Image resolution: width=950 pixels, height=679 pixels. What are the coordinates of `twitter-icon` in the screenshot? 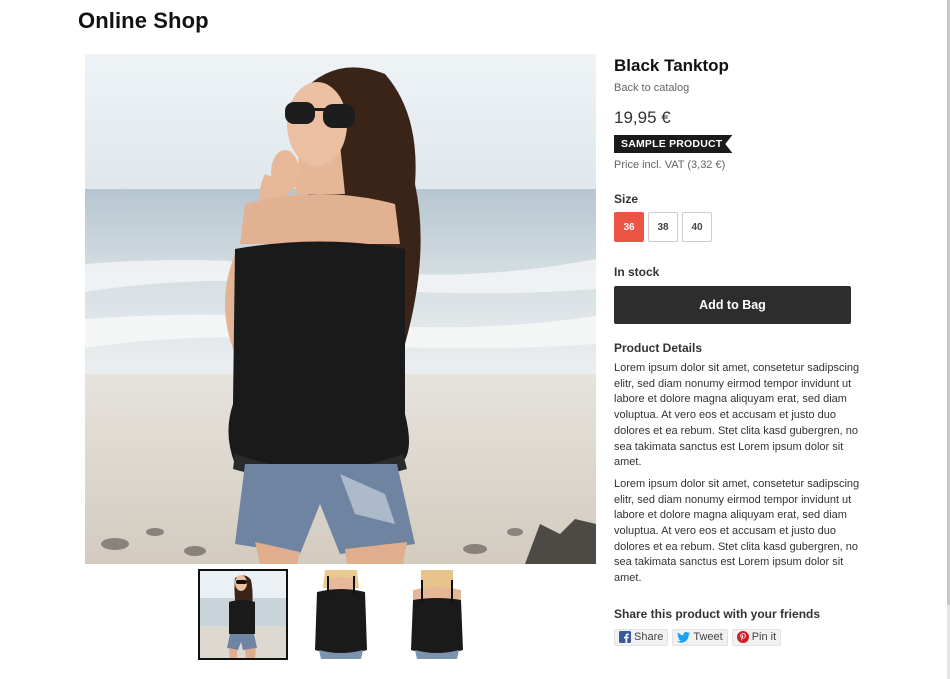 It's located at (684, 637).